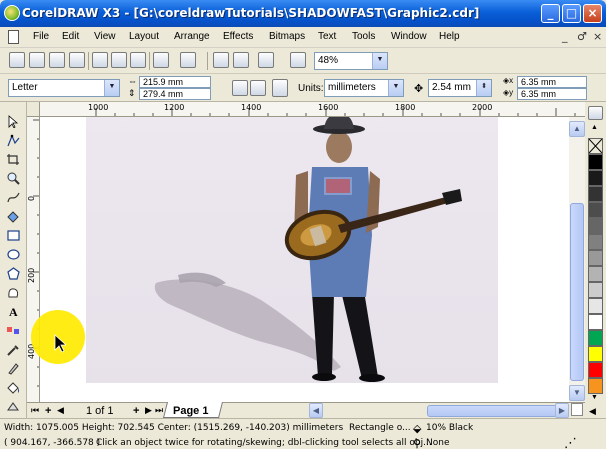 The width and height of the screenshot is (606, 449). I want to click on page-tab-label: Page 1, so click(190, 411).